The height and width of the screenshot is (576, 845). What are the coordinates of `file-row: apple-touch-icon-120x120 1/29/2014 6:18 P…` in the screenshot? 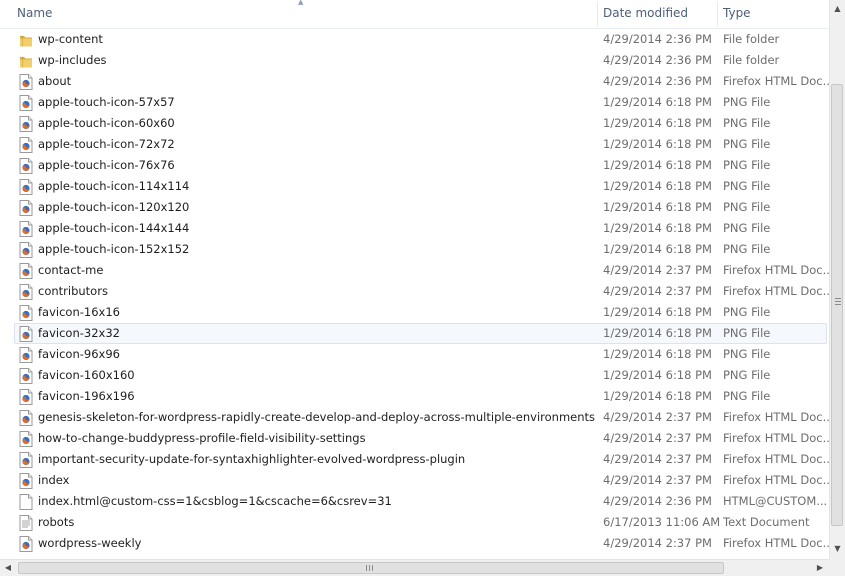 It's located at (420, 207).